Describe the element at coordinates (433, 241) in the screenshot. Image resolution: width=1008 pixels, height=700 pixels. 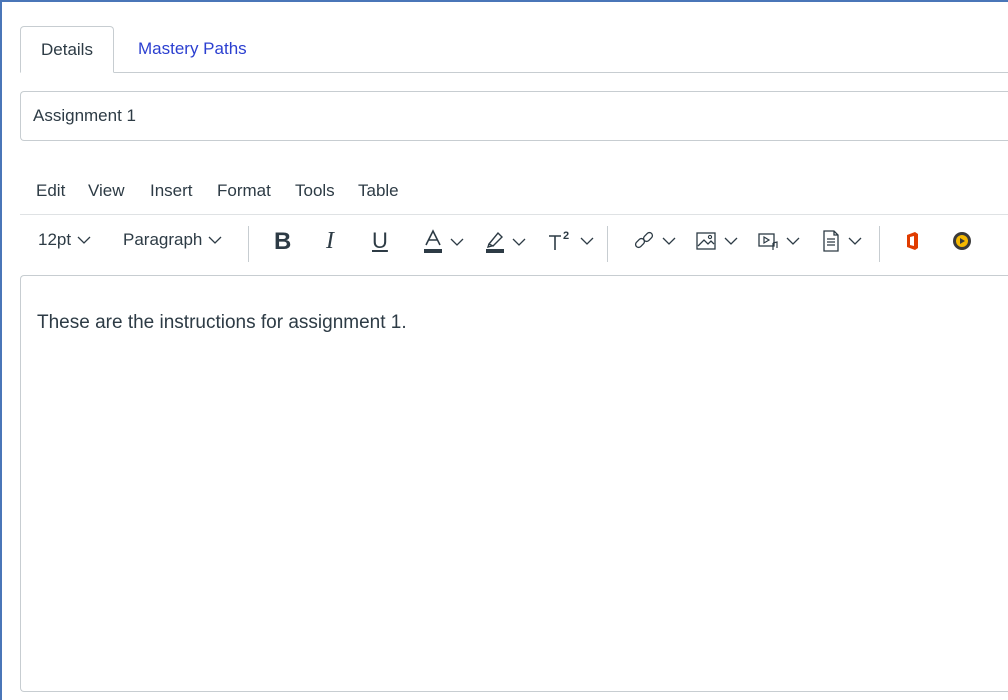
I see `text-color-icon` at that location.